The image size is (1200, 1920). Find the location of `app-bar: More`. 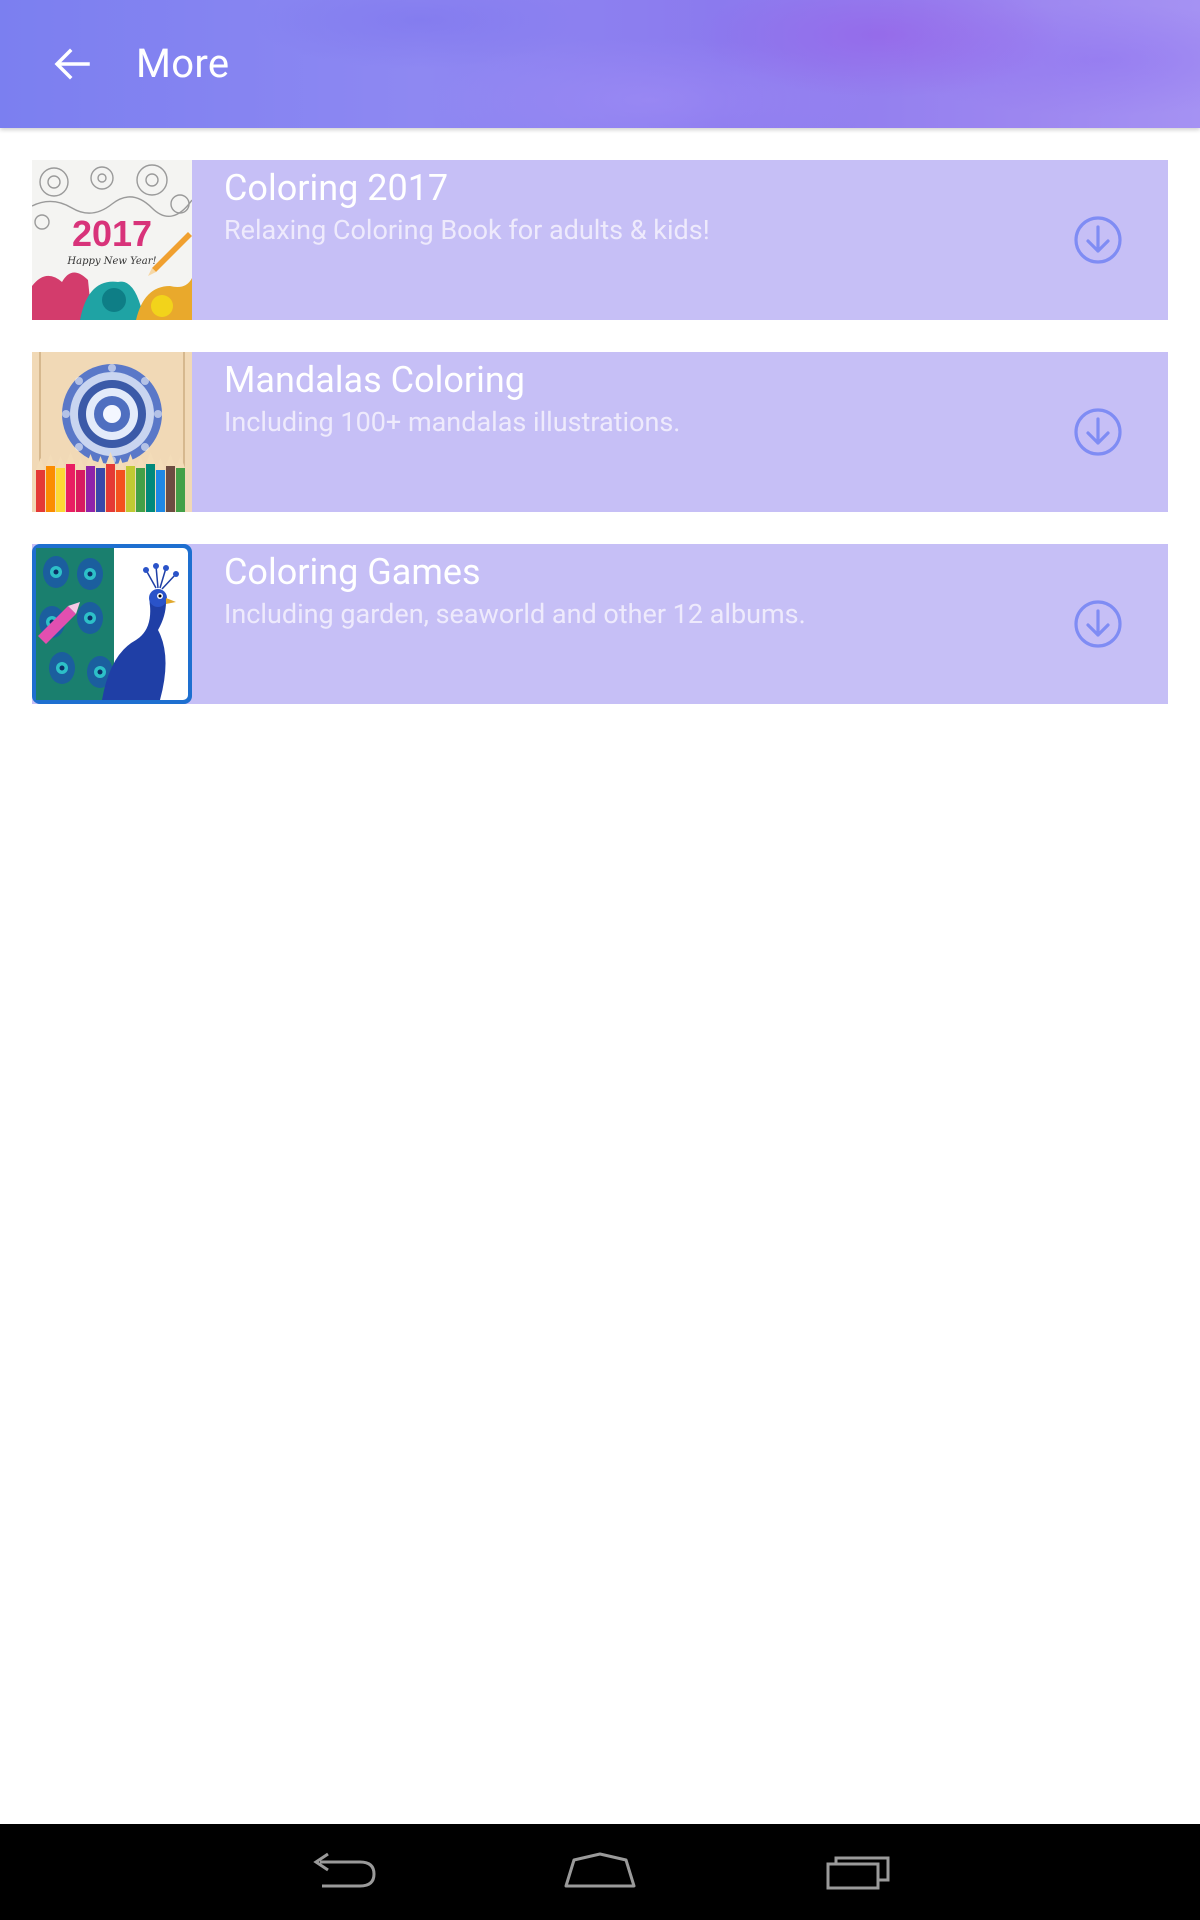

app-bar: More is located at coordinates (600, 64).